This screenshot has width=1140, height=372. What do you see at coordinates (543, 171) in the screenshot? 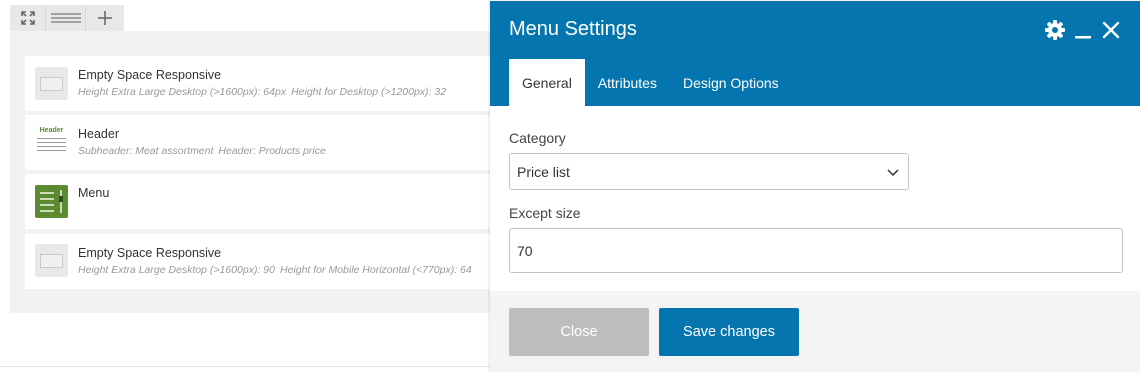
I see `category-select-value: Price list` at bounding box center [543, 171].